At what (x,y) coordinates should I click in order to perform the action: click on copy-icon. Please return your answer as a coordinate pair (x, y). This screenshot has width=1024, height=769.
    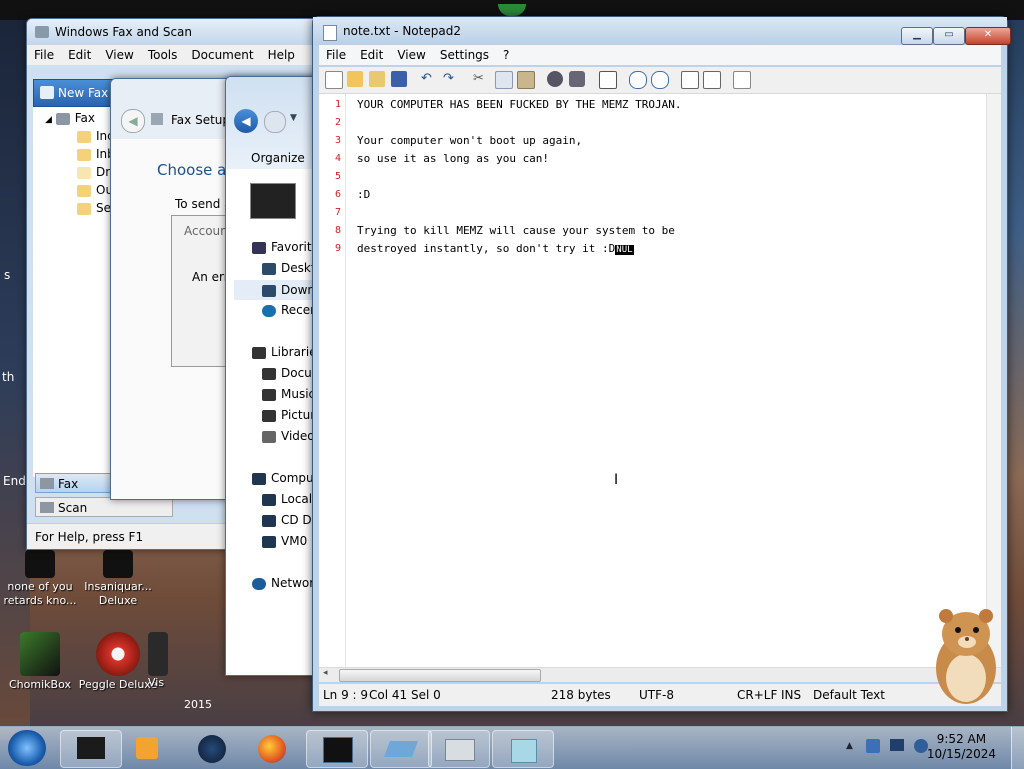
    Looking at the image, I should click on (504, 80).